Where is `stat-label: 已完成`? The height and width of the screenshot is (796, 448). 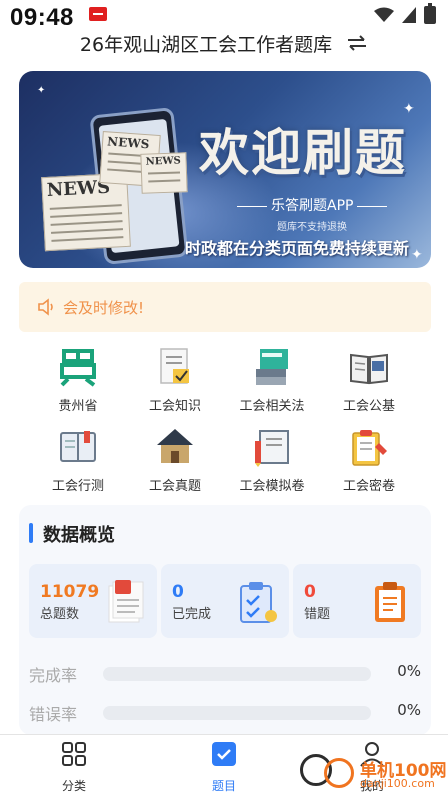 stat-label: 已完成 is located at coordinates (192, 614).